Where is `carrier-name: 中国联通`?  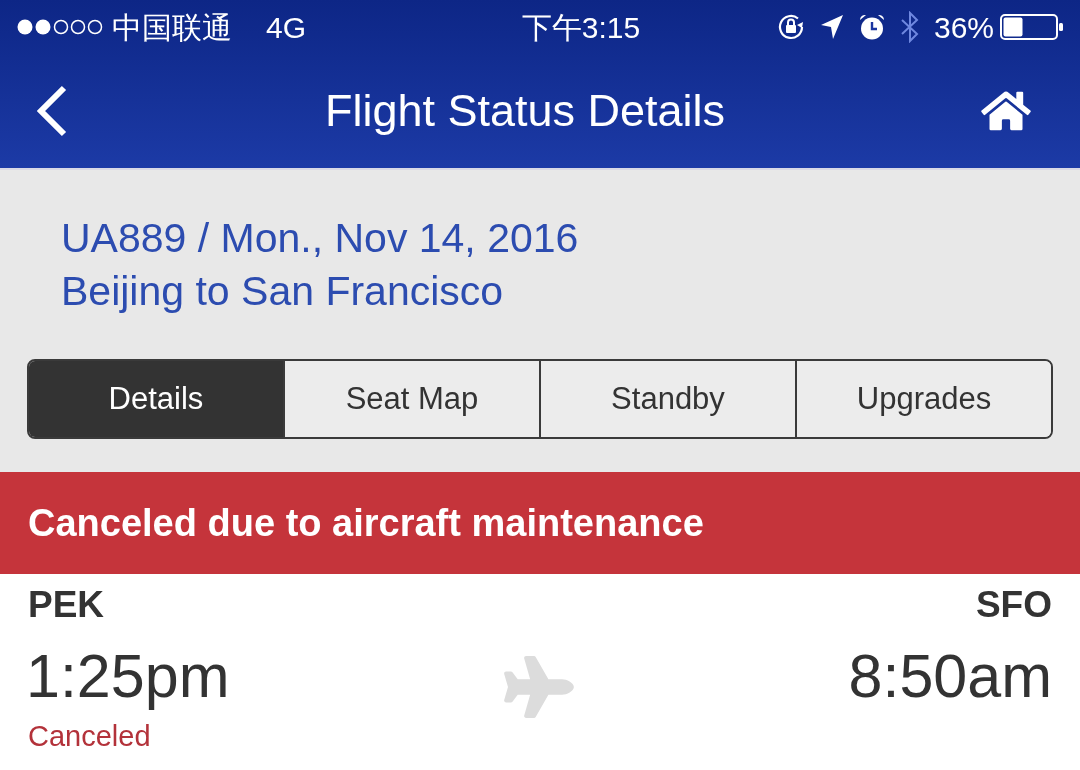 carrier-name: 中国联通 is located at coordinates (172, 27).